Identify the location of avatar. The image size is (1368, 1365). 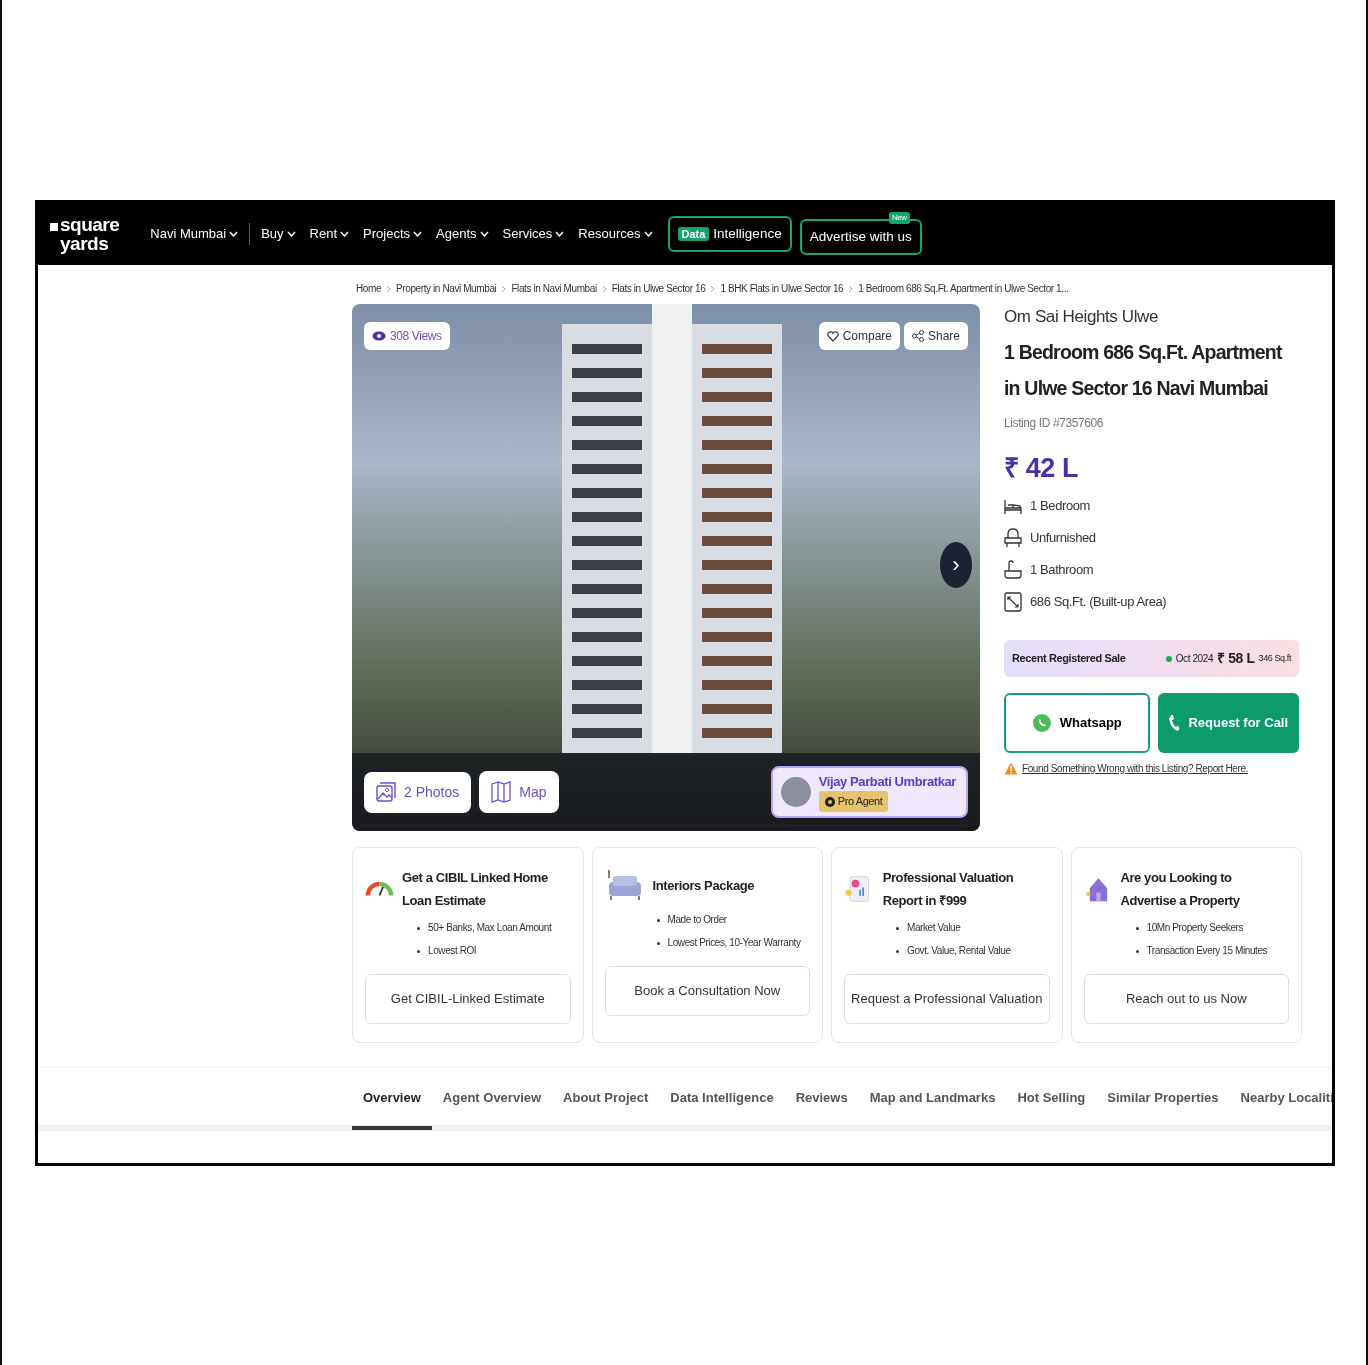
(795, 792).